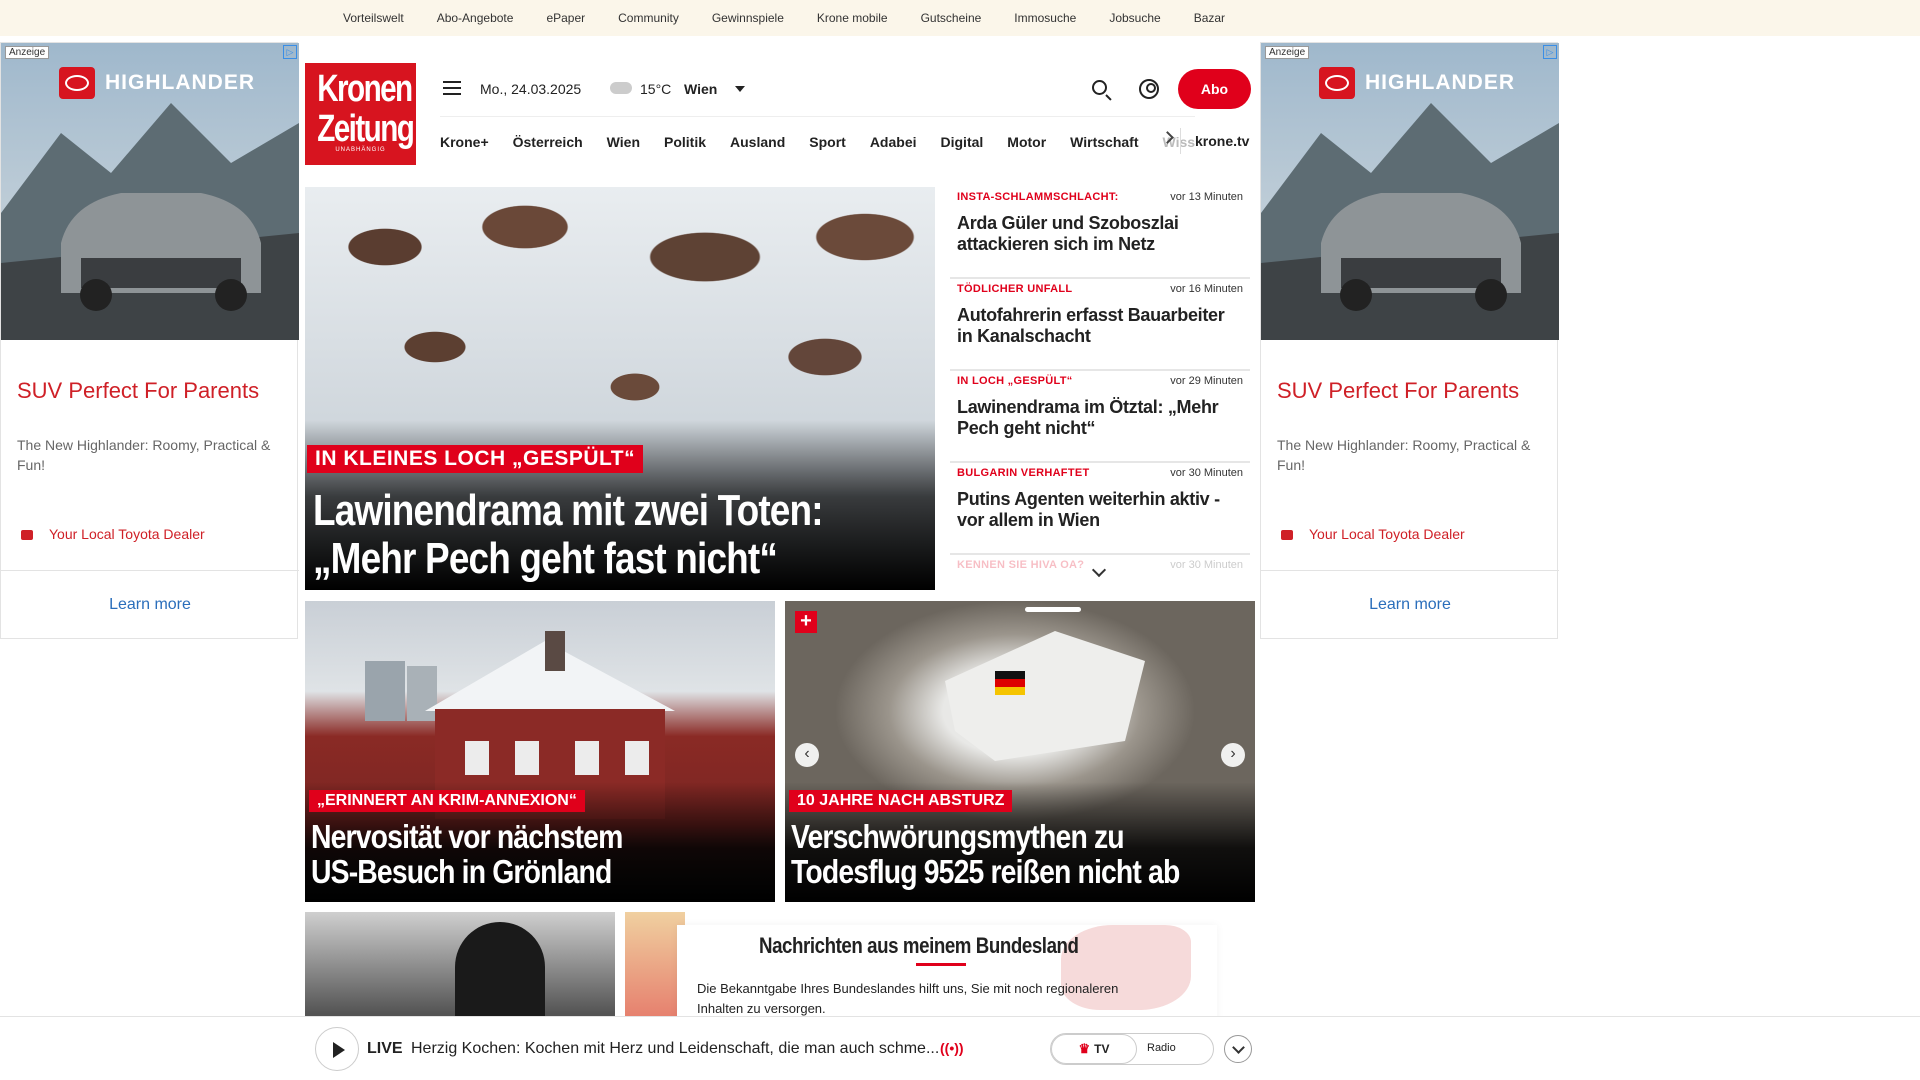  Describe the element at coordinates (1053, 609) in the screenshot. I see `slider-indicator` at that location.